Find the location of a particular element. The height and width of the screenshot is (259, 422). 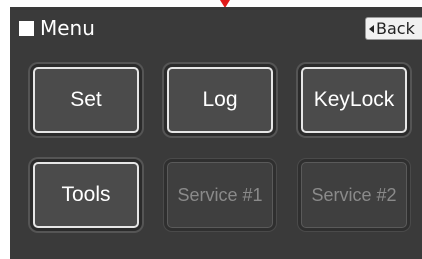

keylock-button-label: KeyLock is located at coordinates (354, 99).